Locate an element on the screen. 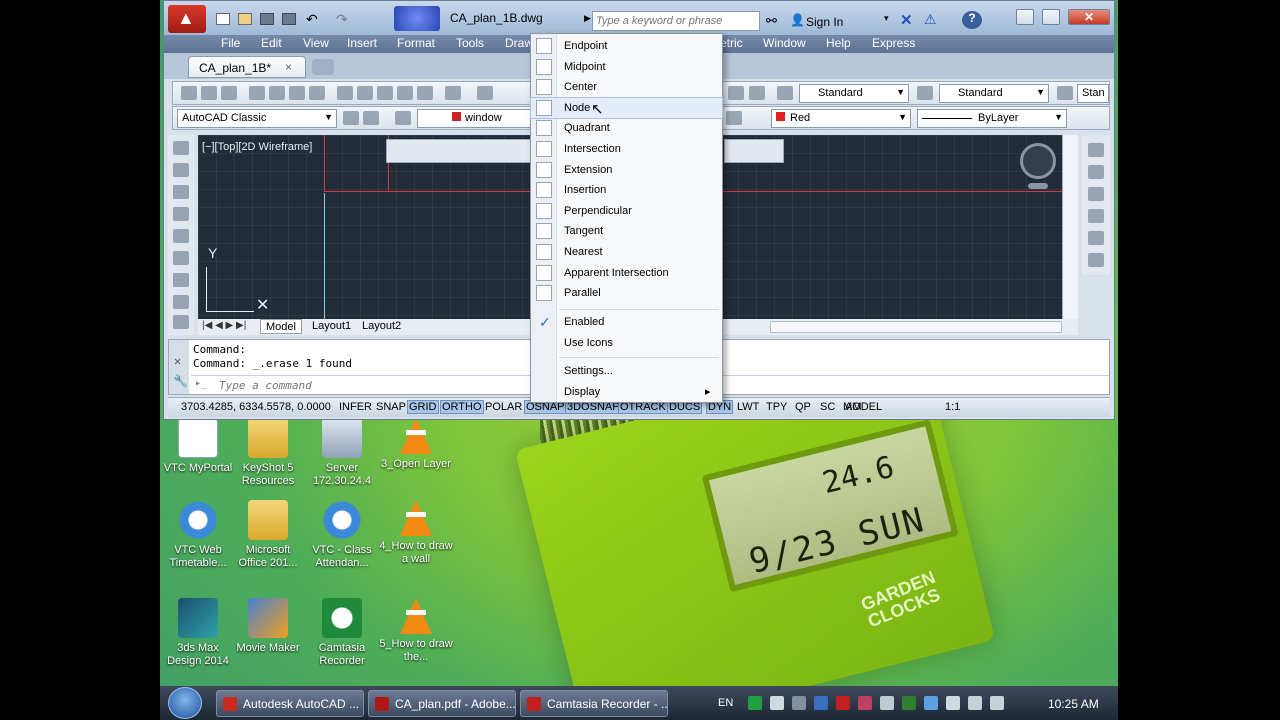  new-file-icon is located at coordinates (223, 19).